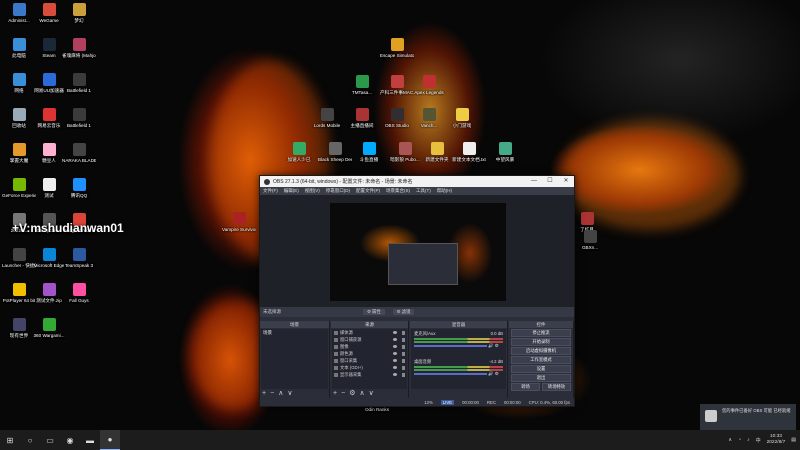 The image size is (800, 450). What do you see at coordinates (79, 293) in the screenshot?
I see `desktop-icon: Fall Guys` at bounding box center [79, 293].